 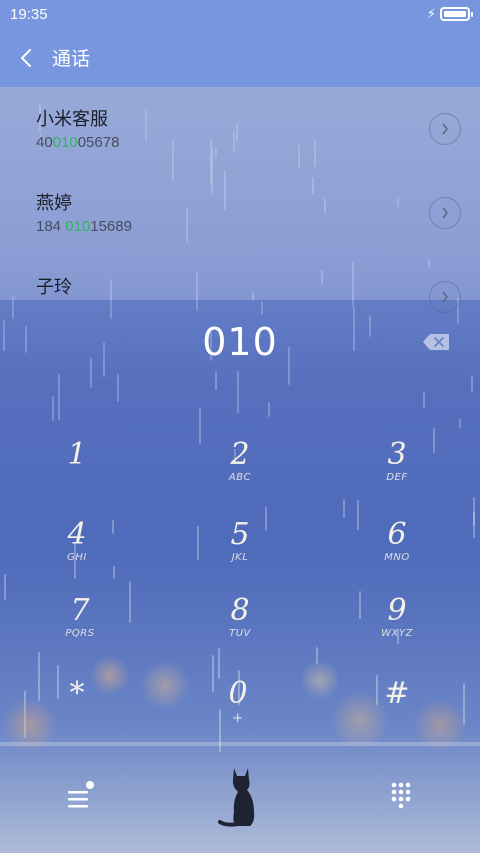 I want to click on dialpad-grid-icon, so click(x=401, y=795).